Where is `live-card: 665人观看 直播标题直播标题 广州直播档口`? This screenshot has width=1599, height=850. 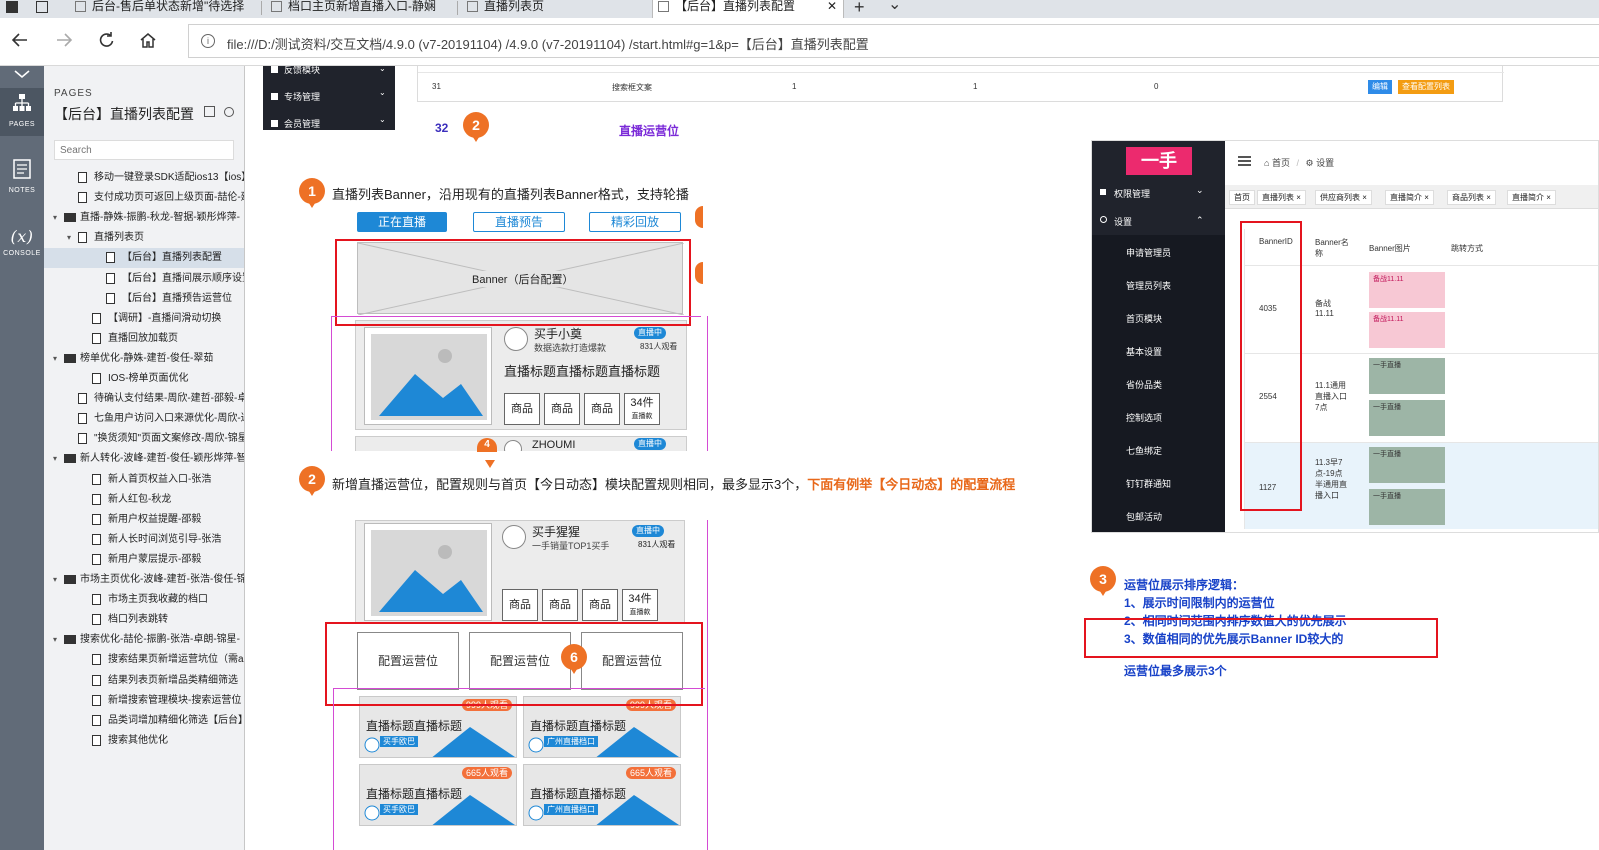 live-card: 665人观看 直播标题直播标题 广州直播档口 is located at coordinates (602, 795).